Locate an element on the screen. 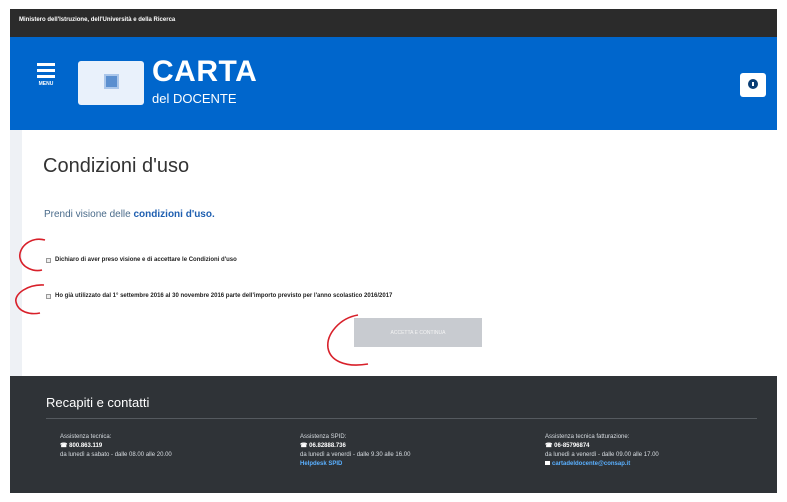 This screenshot has height=502, width=787. user-icon is located at coordinates (753, 84).